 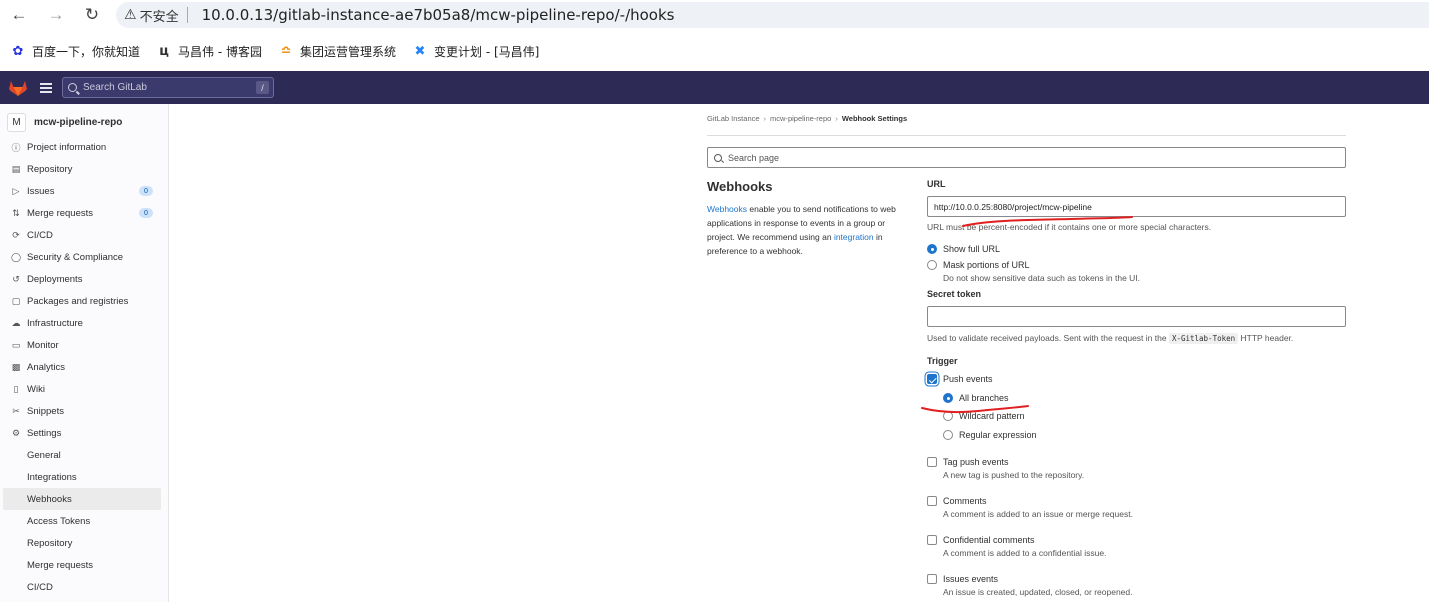 I want to click on sidebar-item-infrastructure: ☁ Infrastructure, so click(x=84, y=323).